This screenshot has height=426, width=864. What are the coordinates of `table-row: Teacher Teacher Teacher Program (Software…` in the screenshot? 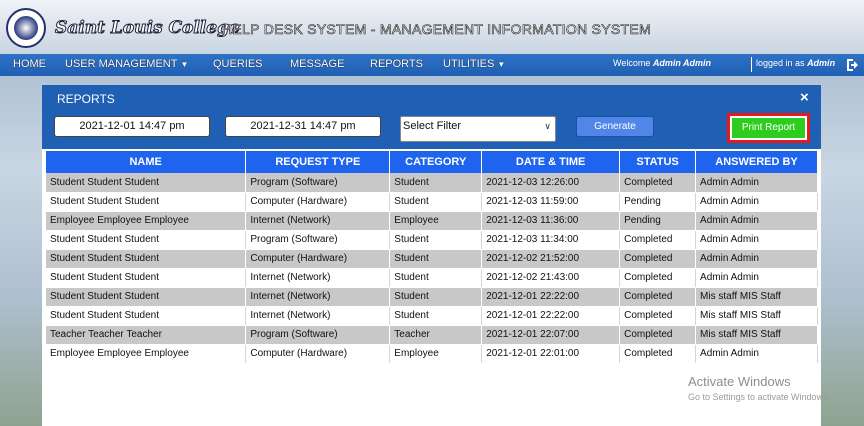 It's located at (432, 335).